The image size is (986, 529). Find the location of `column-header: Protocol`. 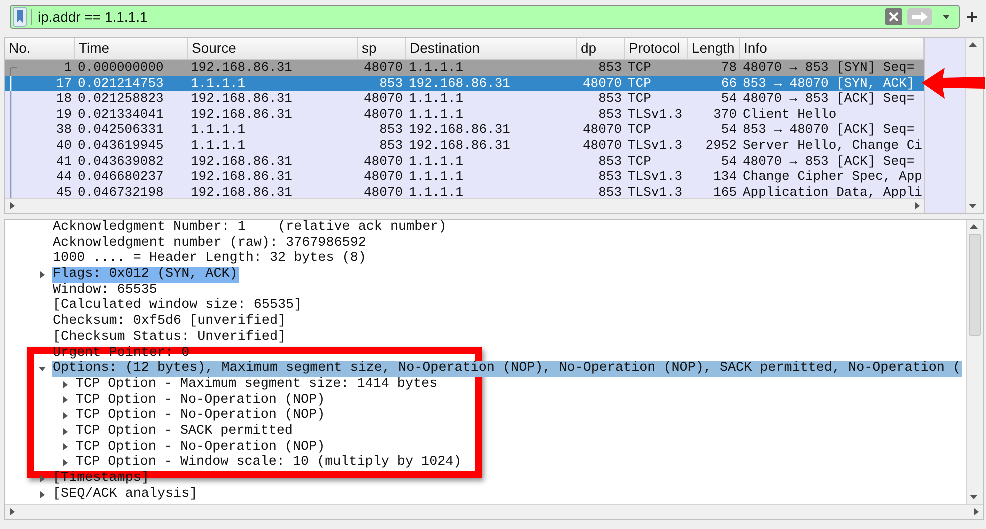

column-header: Protocol is located at coordinates (656, 48).